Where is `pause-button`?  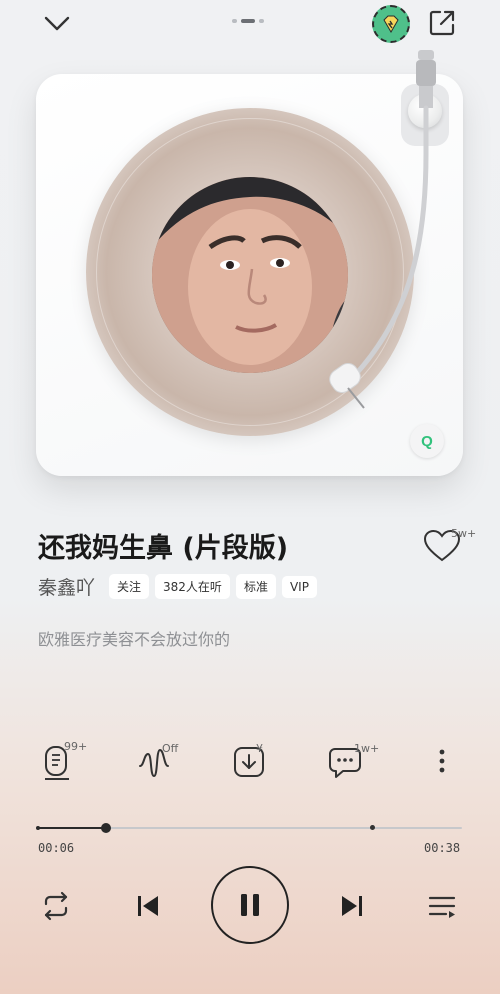 pause-button is located at coordinates (250, 905).